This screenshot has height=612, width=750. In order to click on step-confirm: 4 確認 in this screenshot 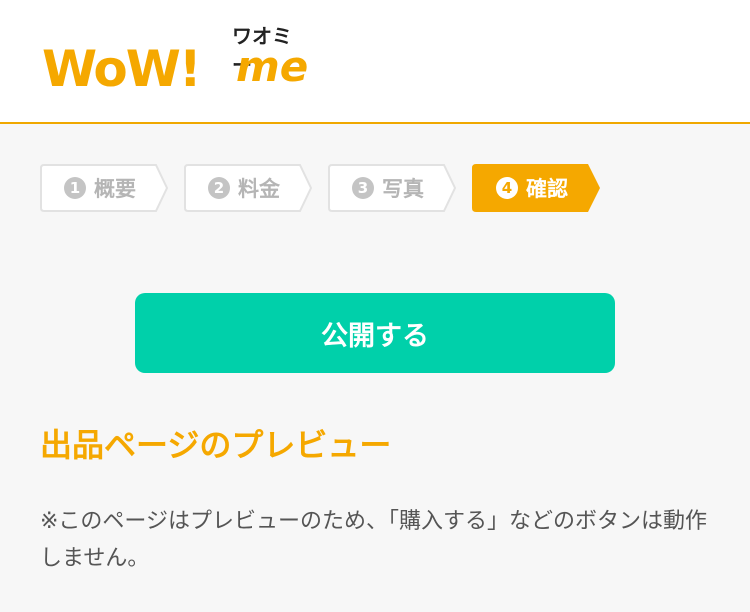, I will do `click(536, 188)`.